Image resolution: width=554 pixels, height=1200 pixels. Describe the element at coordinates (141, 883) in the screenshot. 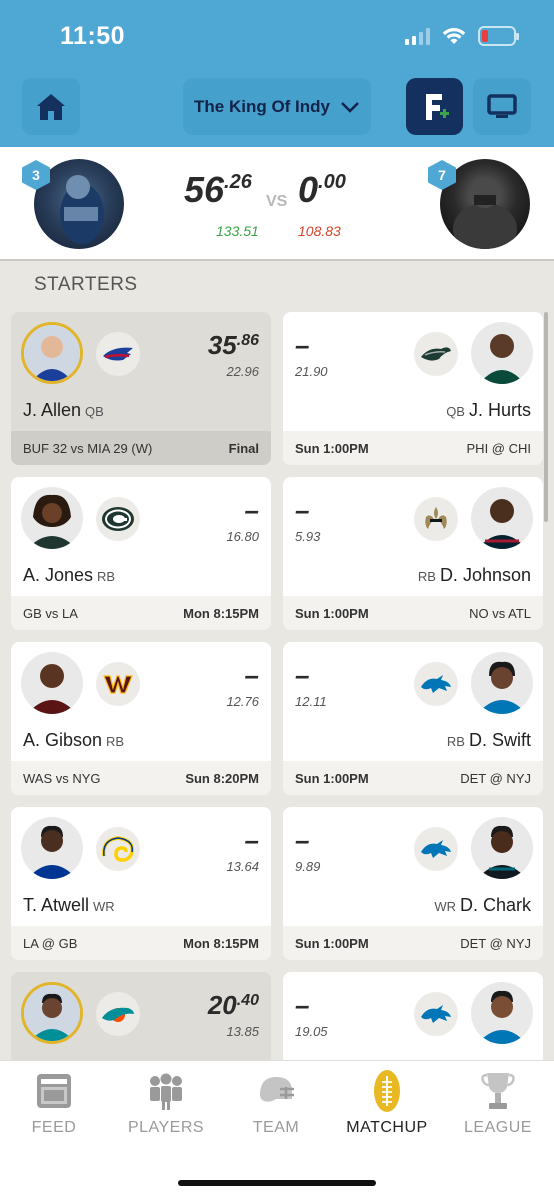

I see `player-card-left: – 13.64 T. Atwell WR LA @ GB Mon 8:15PM` at that location.